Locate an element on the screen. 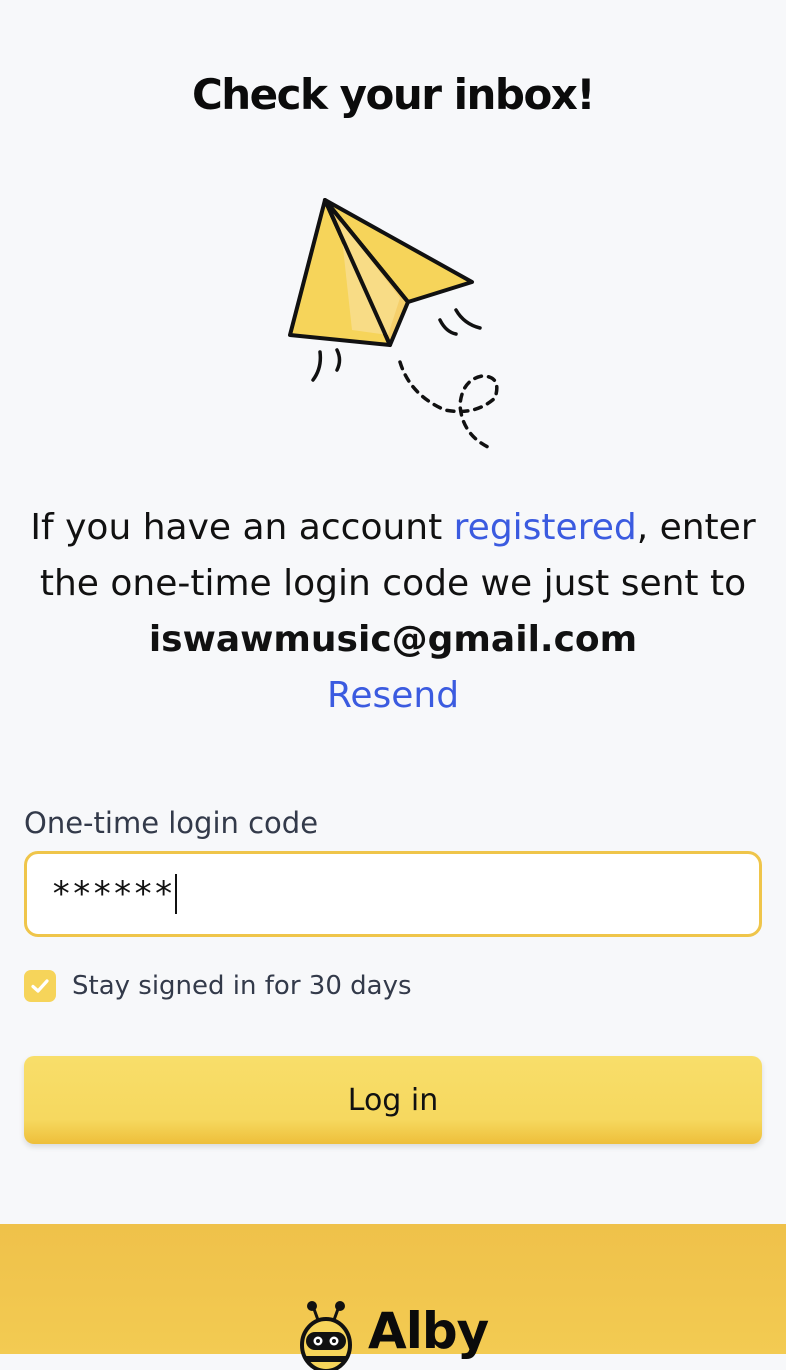  check-icon is located at coordinates (40, 986).